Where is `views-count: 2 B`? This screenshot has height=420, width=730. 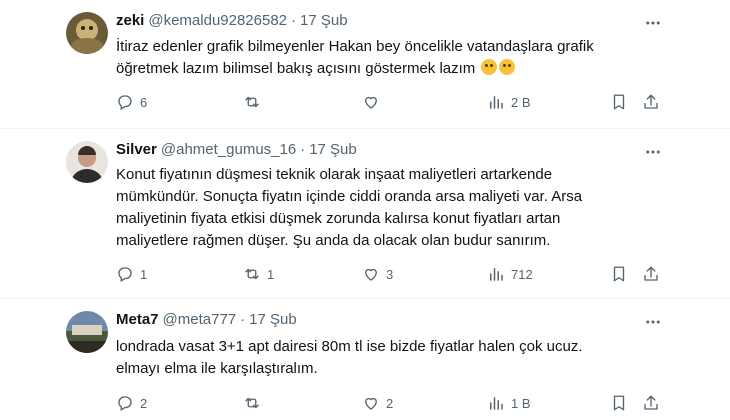
views-count: 2 B is located at coordinates (521, 102).